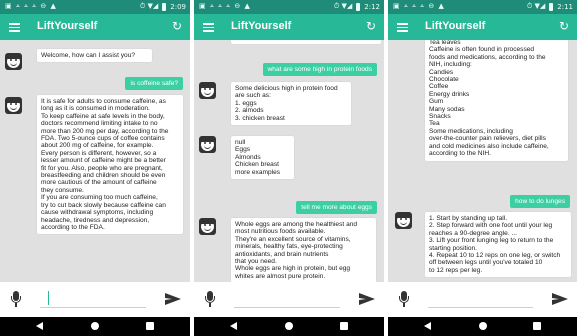 This screenshot has width=577, height=336. What do you see at coordinates (306, 42) in the screenshot?
I see `bot-message-scrolled` at bounding box center [306, 42].